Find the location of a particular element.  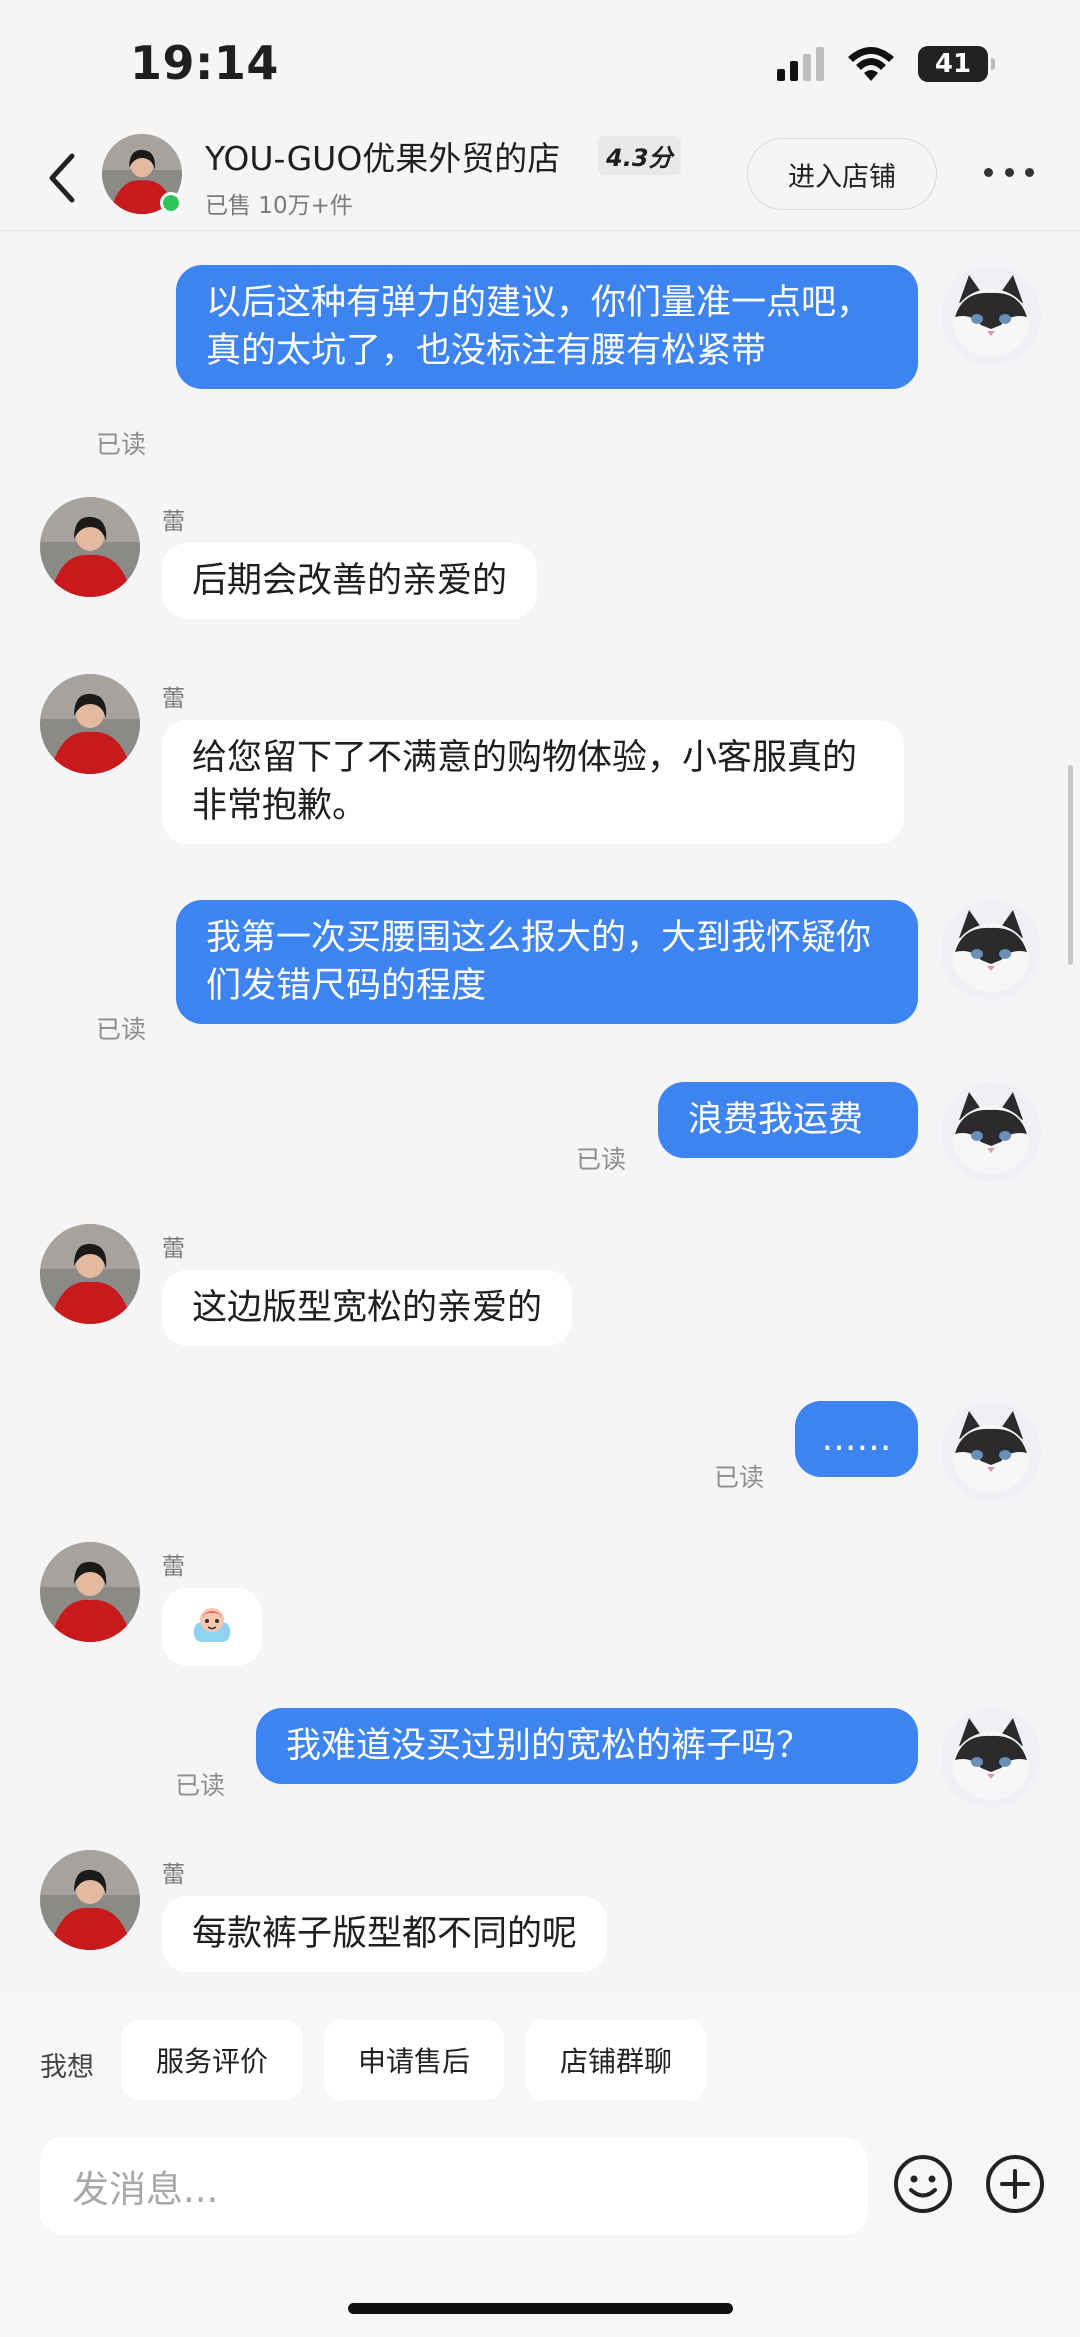

shop-rating-badge: 4.3分 is located at coordinates (639, 155).